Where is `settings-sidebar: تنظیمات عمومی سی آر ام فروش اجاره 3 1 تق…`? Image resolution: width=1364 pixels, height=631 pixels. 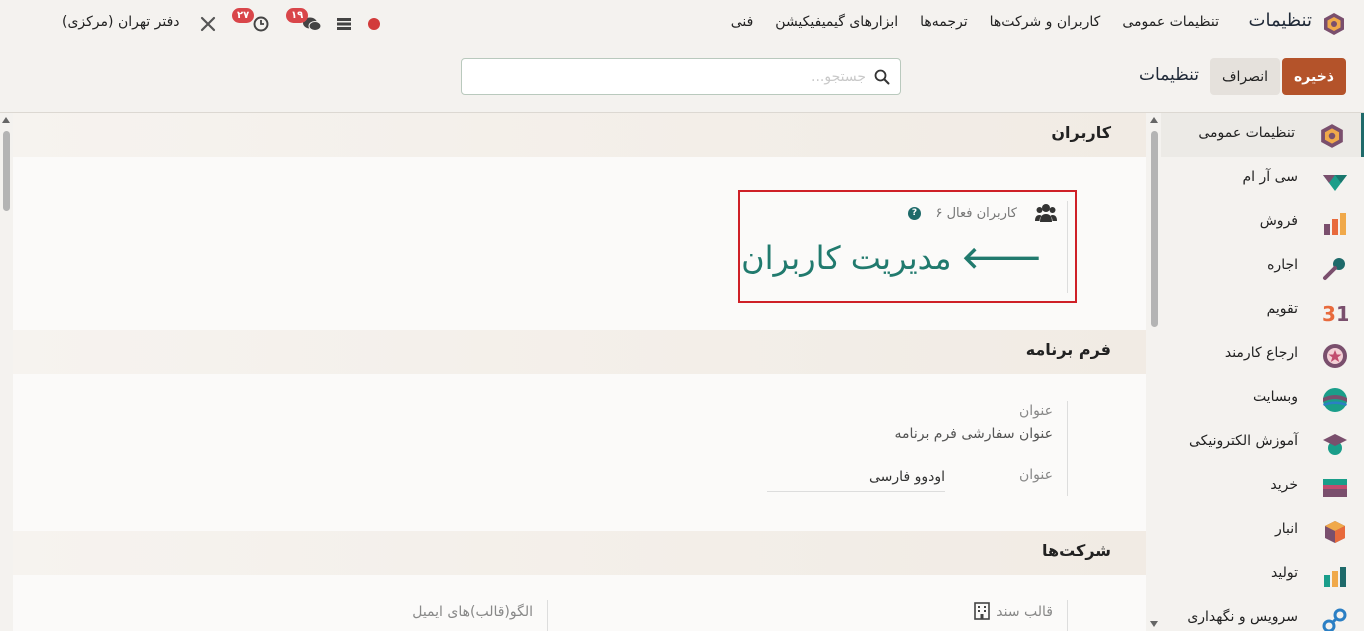 settings-sidebar: تنظیمات عمومی سی آر ام فروش اجاره 3 1 تق… is located at coordinates (1256, 372).